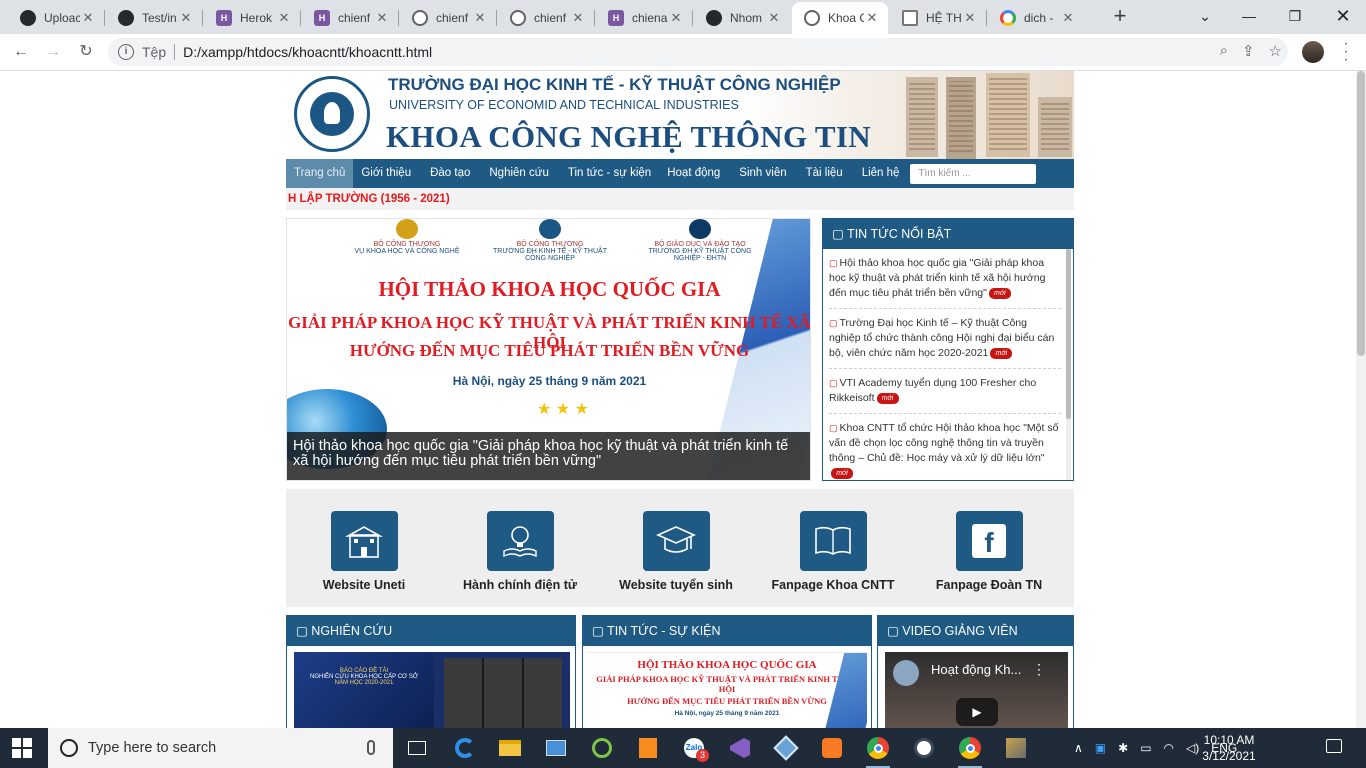 This screenshot has height=768, width=1366. What do you see at coordinates (364, 585) in the screenshot?
I see `quick-link-label: Website Uneti` at bounding box center [364, 585].